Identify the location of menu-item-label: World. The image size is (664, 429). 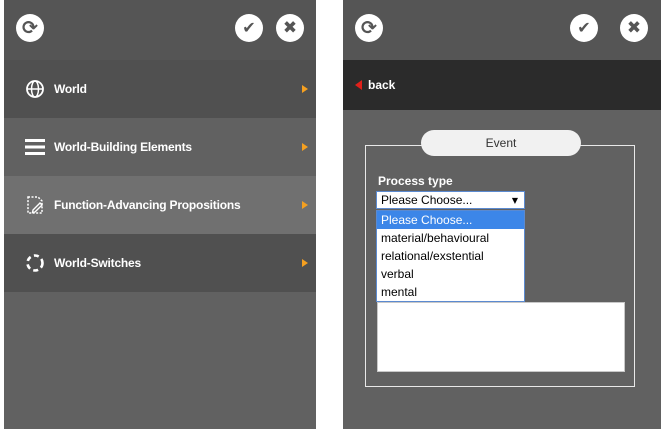
(70, 89).